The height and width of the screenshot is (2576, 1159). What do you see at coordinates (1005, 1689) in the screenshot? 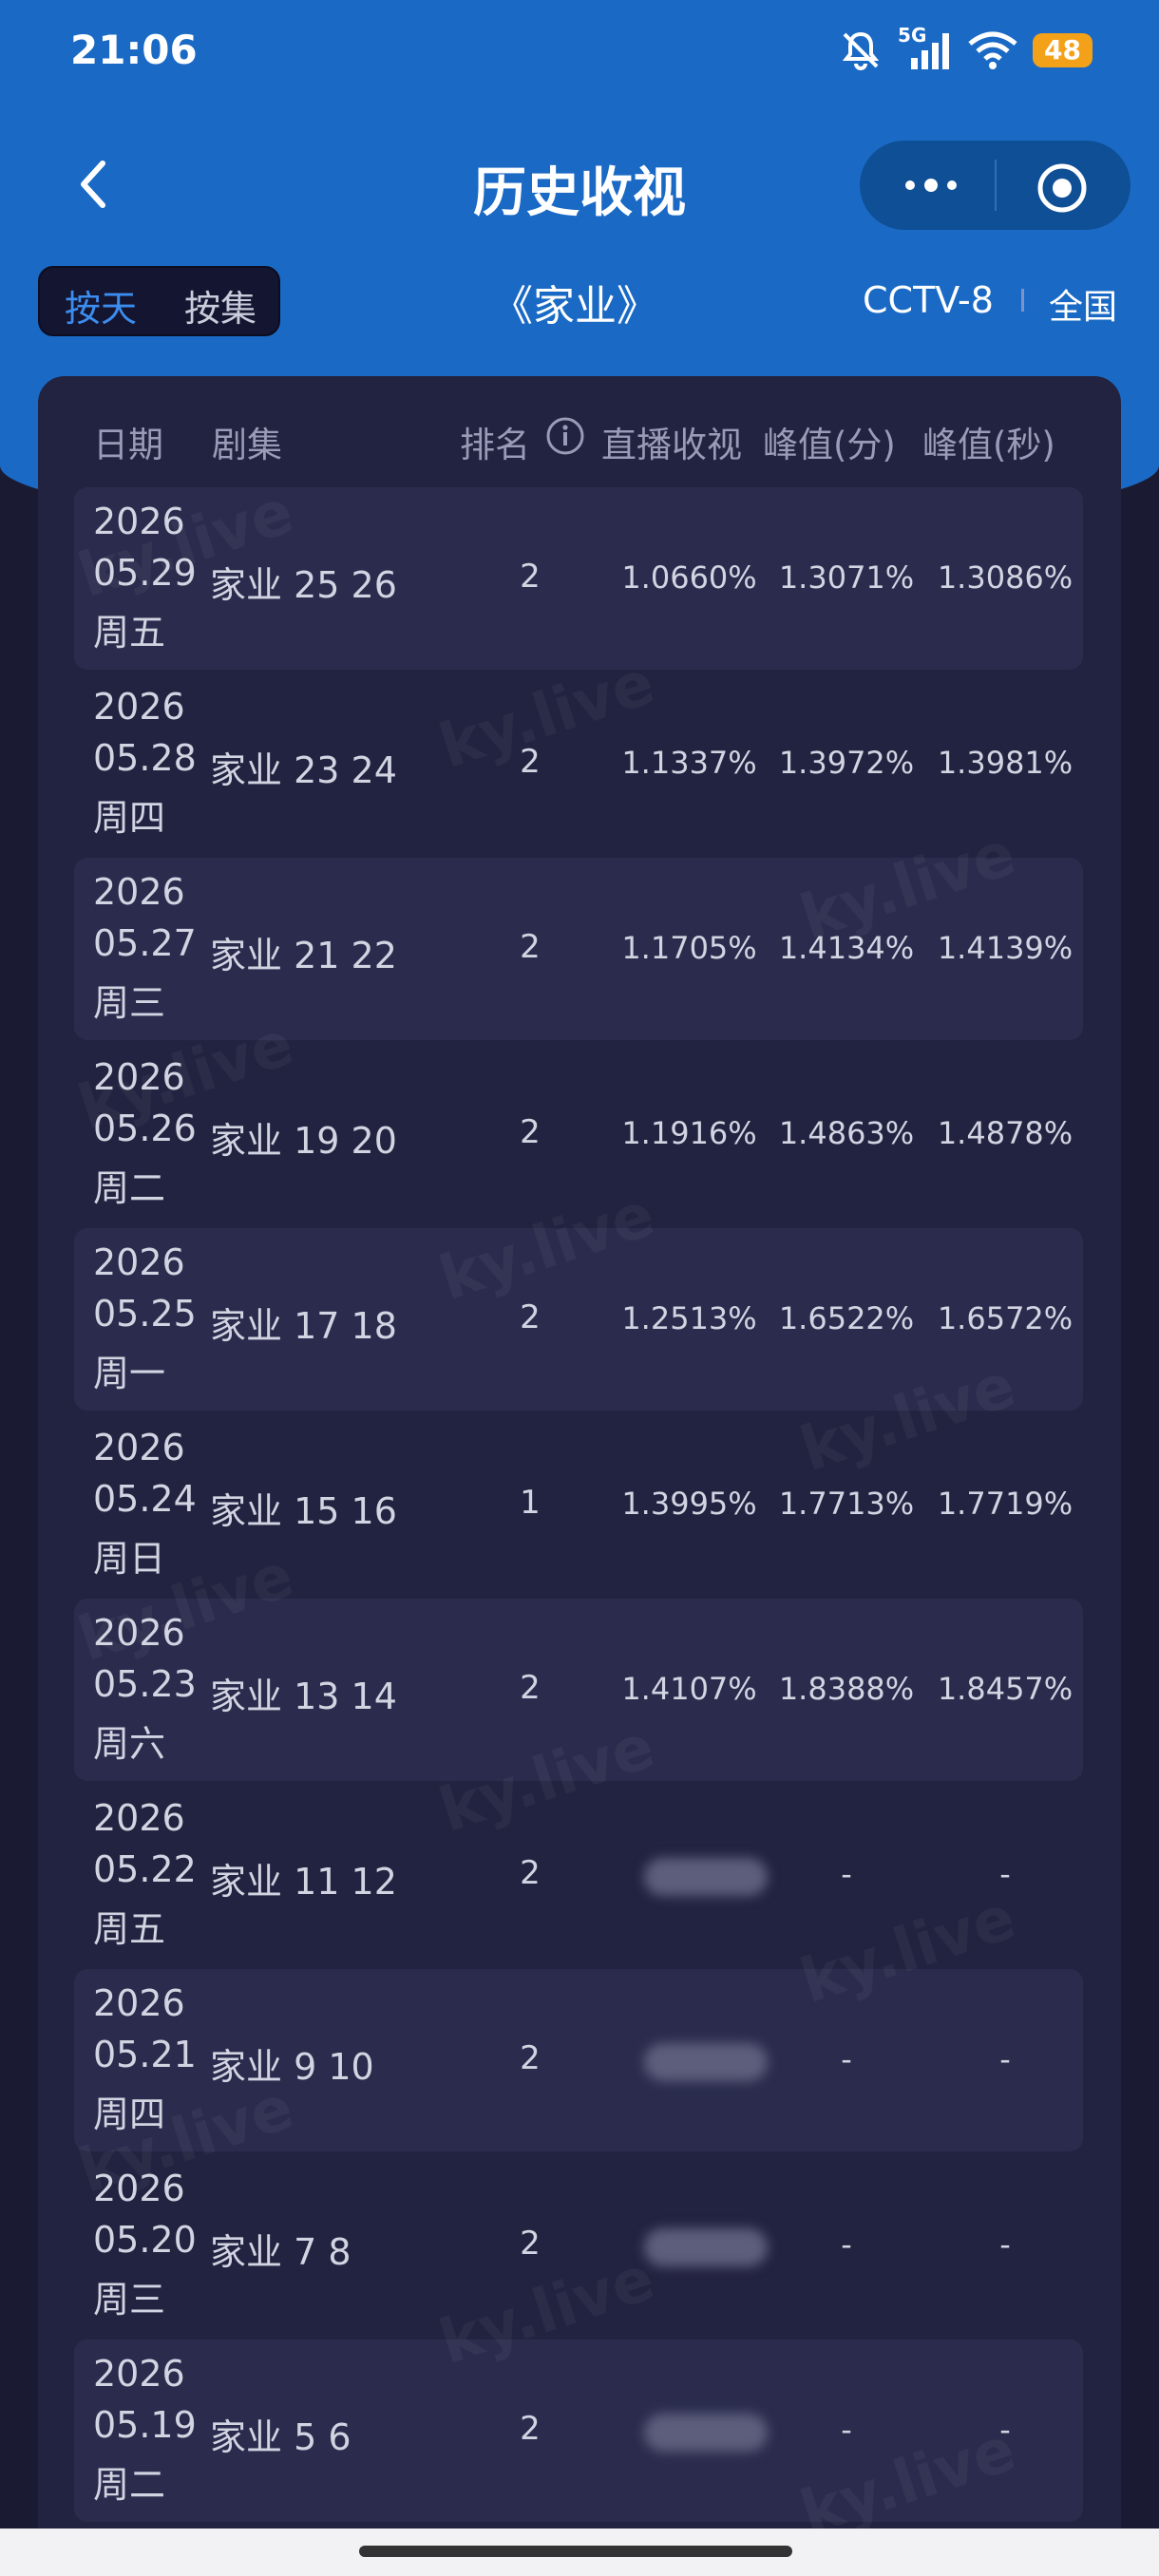
I see `row-peak-sec: 1.8457%` at bounding box center [1005, 1689].